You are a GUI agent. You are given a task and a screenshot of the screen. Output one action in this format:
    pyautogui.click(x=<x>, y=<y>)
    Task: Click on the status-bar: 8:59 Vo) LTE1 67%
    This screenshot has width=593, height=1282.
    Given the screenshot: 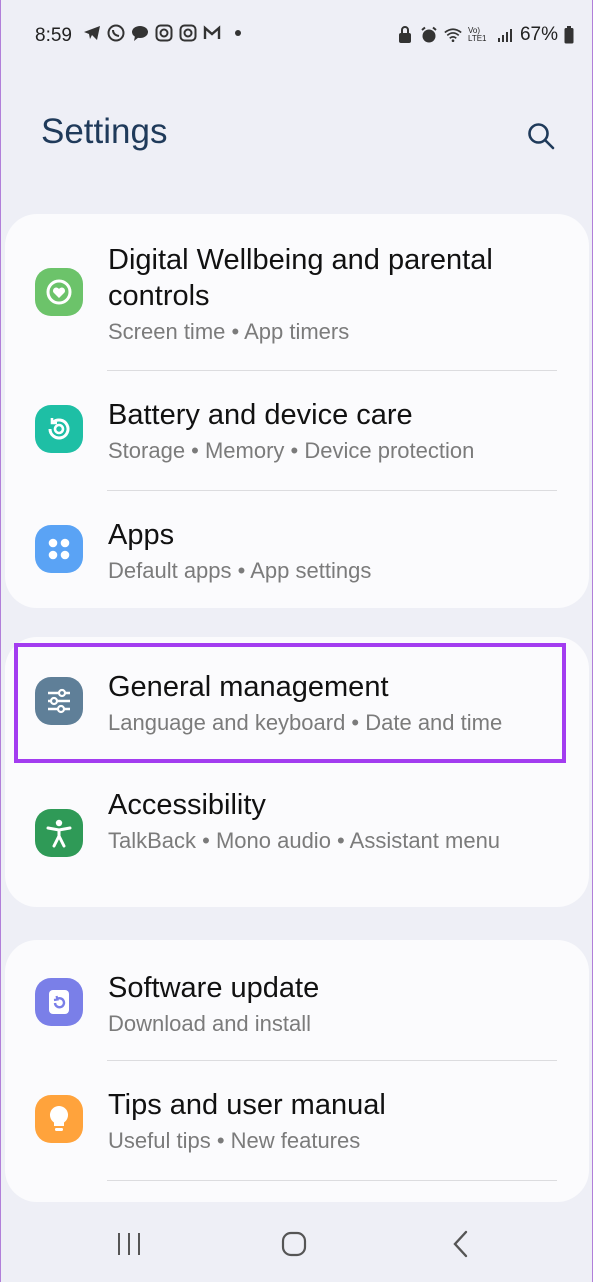 What is the action you would take?
    pyautogui.click(x=296, y=37)
    